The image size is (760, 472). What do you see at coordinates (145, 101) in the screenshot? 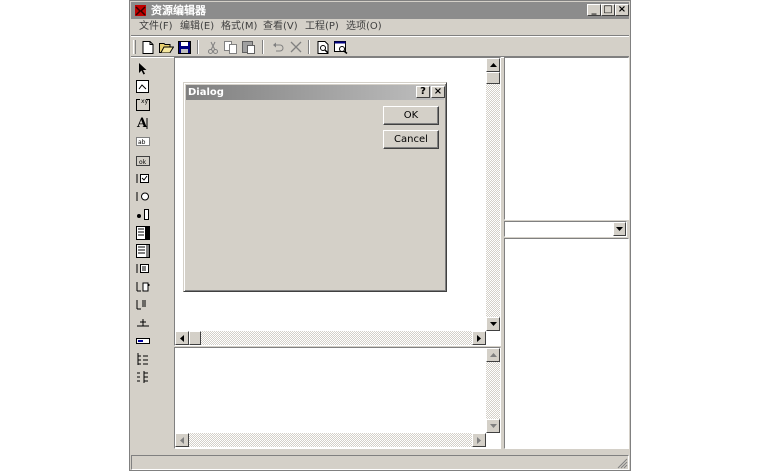
I see `svg-text: xy` at bounding box center [145, 101].